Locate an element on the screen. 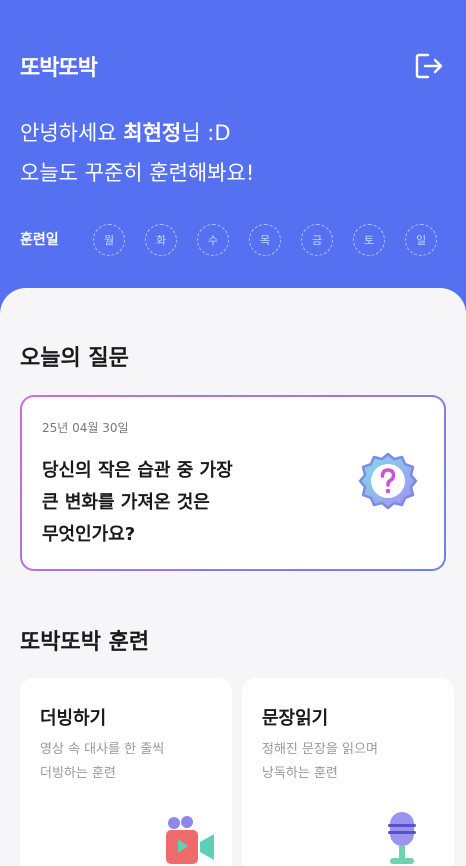 This screenshot has height=866, width=466. question-line: 무엇인가요? is located at coordinates (89, 534).